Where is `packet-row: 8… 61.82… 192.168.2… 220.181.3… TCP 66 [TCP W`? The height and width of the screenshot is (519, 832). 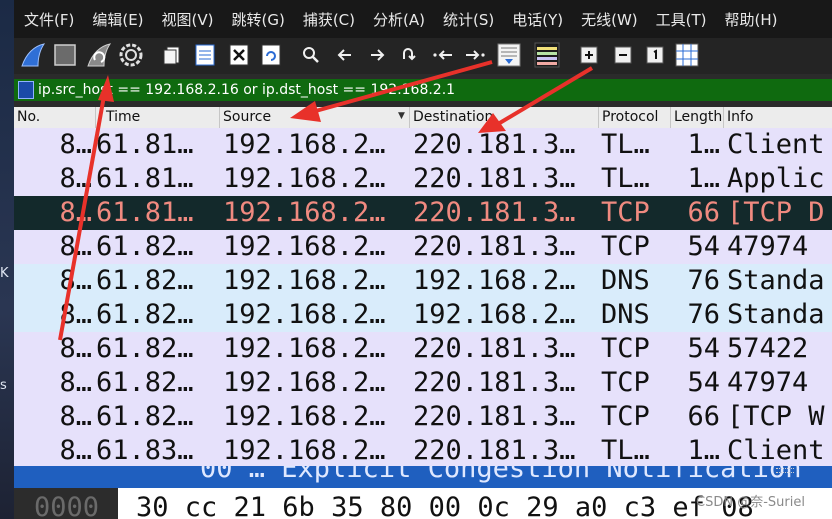
packet-row: 8… 61.82… 192.168.2… 220.181.3… TCP 66 [TCP W is located at coordinates (423, 417).